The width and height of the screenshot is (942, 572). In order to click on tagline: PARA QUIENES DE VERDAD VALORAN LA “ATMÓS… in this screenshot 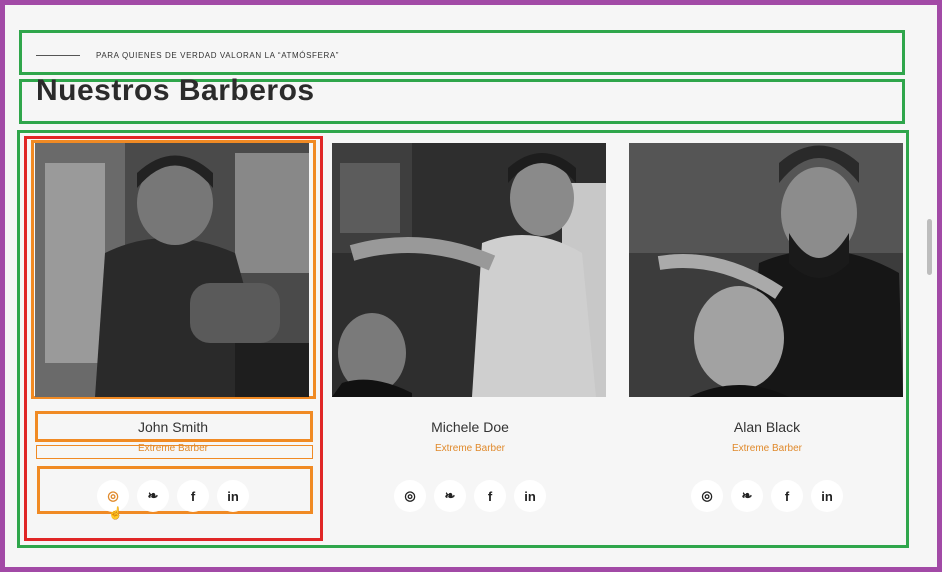, I will do `click(187, 55)`.